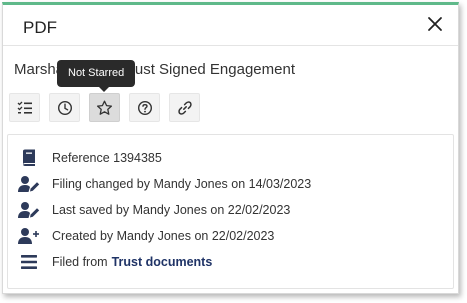  What do you see at coordinates (163, 236) in the screenshot?
I see `created-text: Created by Mandy Jones on 22/02/2023` at bounding box center [163, 236].